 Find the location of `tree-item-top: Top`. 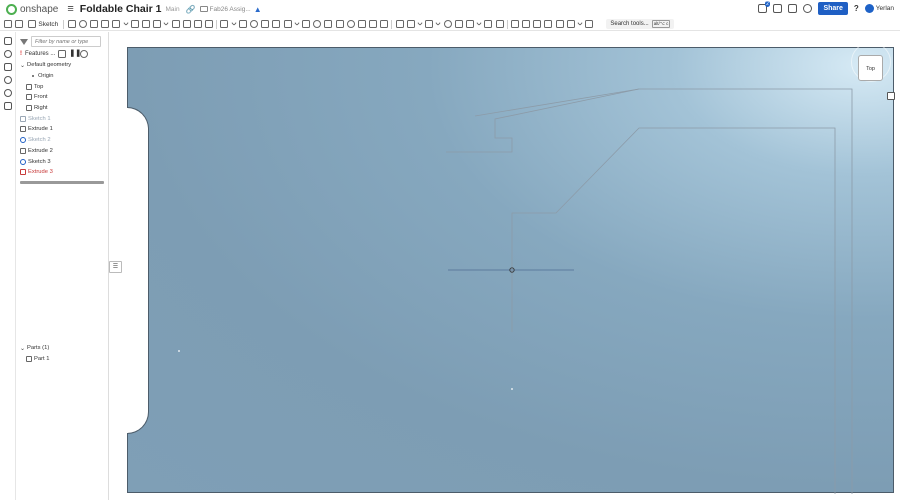

tree-item-top: Top is located at coordinates (62, 86).